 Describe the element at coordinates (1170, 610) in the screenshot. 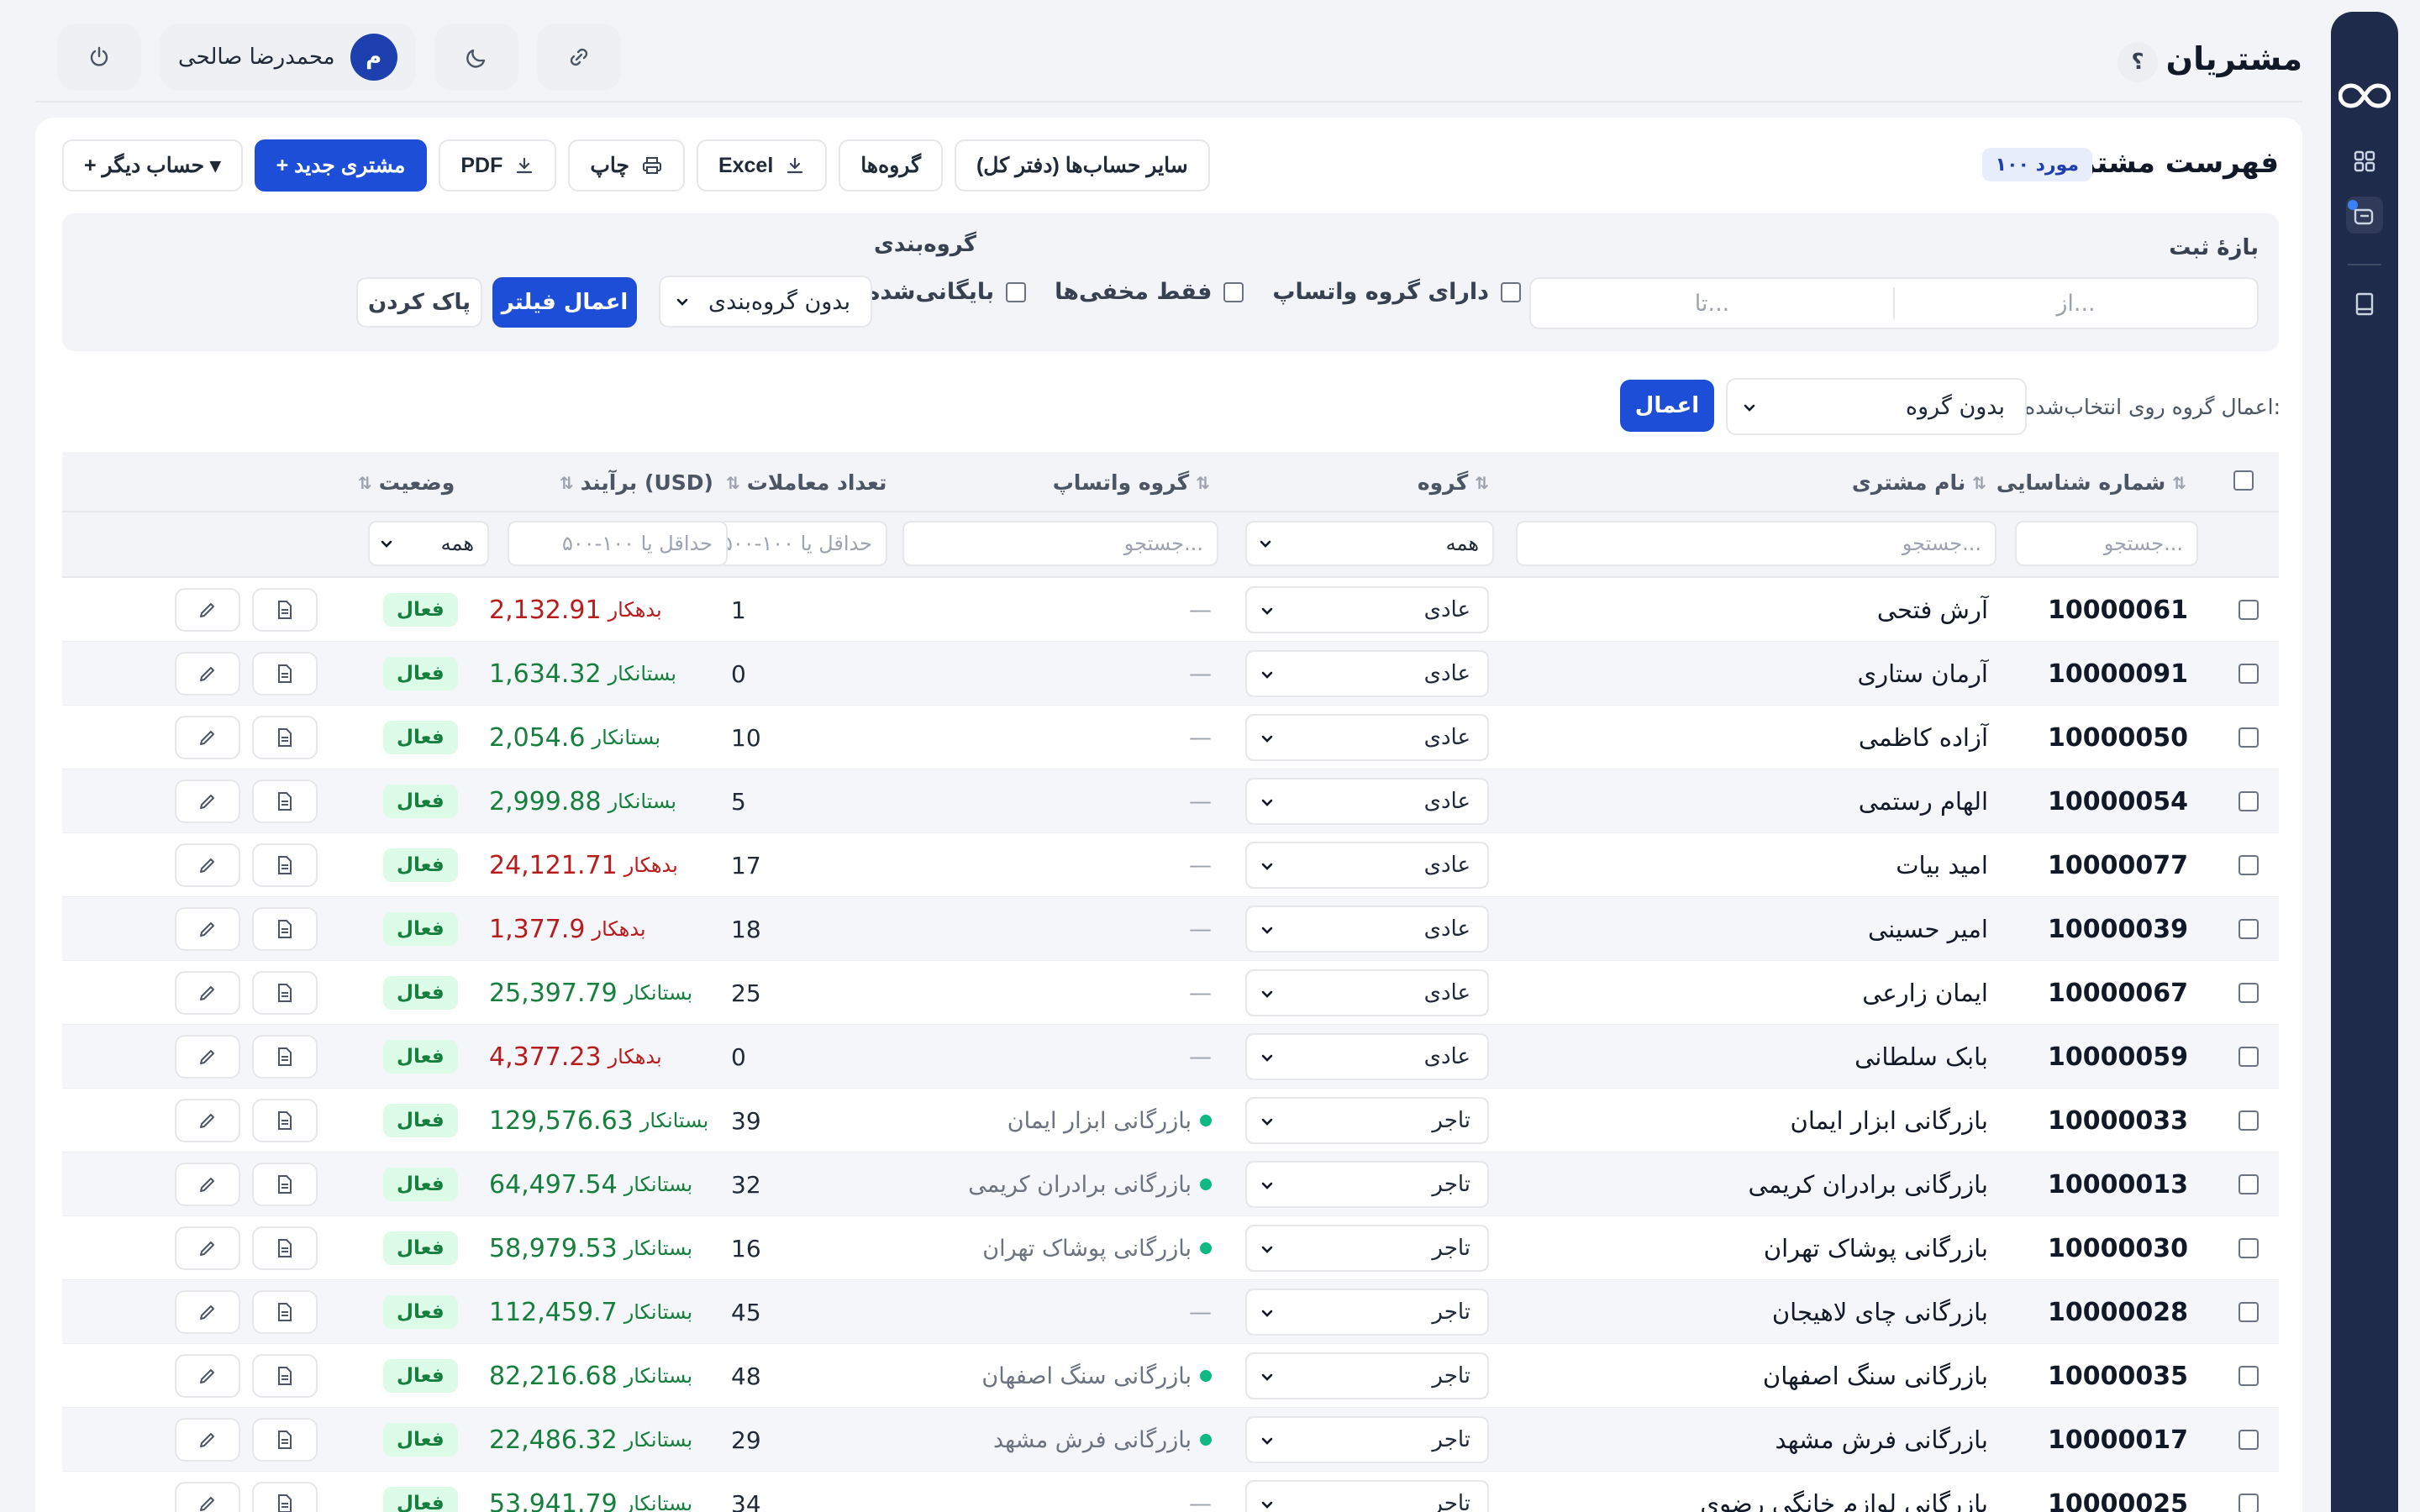

I see `table-row: 10000061 آرش فتحی عادی — 1 2,132.91 بدهکار فعال` at that location.